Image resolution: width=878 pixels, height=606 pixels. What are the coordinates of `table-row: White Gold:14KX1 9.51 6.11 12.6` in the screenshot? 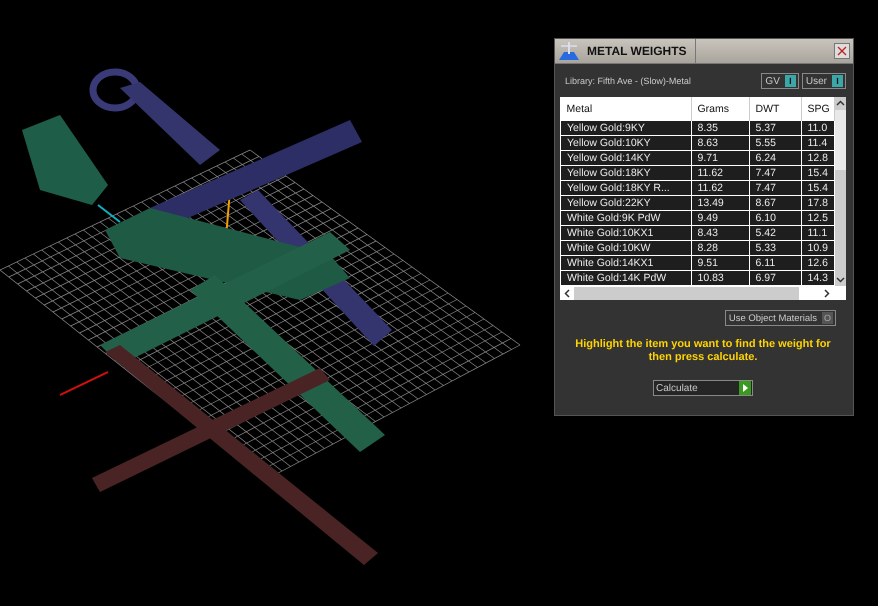 It's located at (697, 263).